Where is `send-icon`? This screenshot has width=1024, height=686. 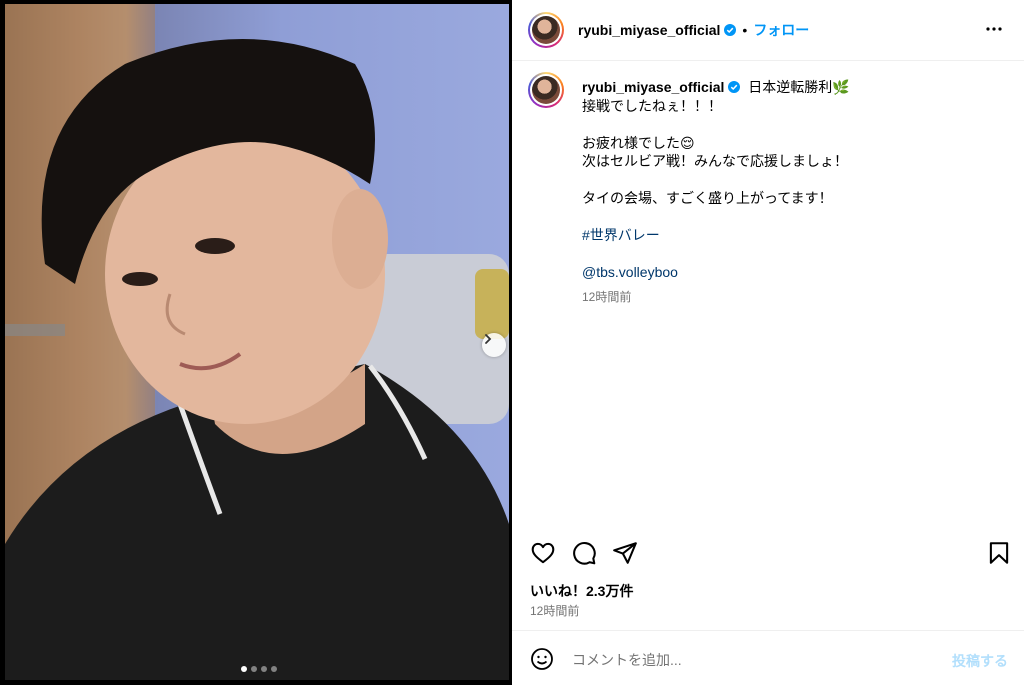 send-icon is located at coordinates (625, 553).